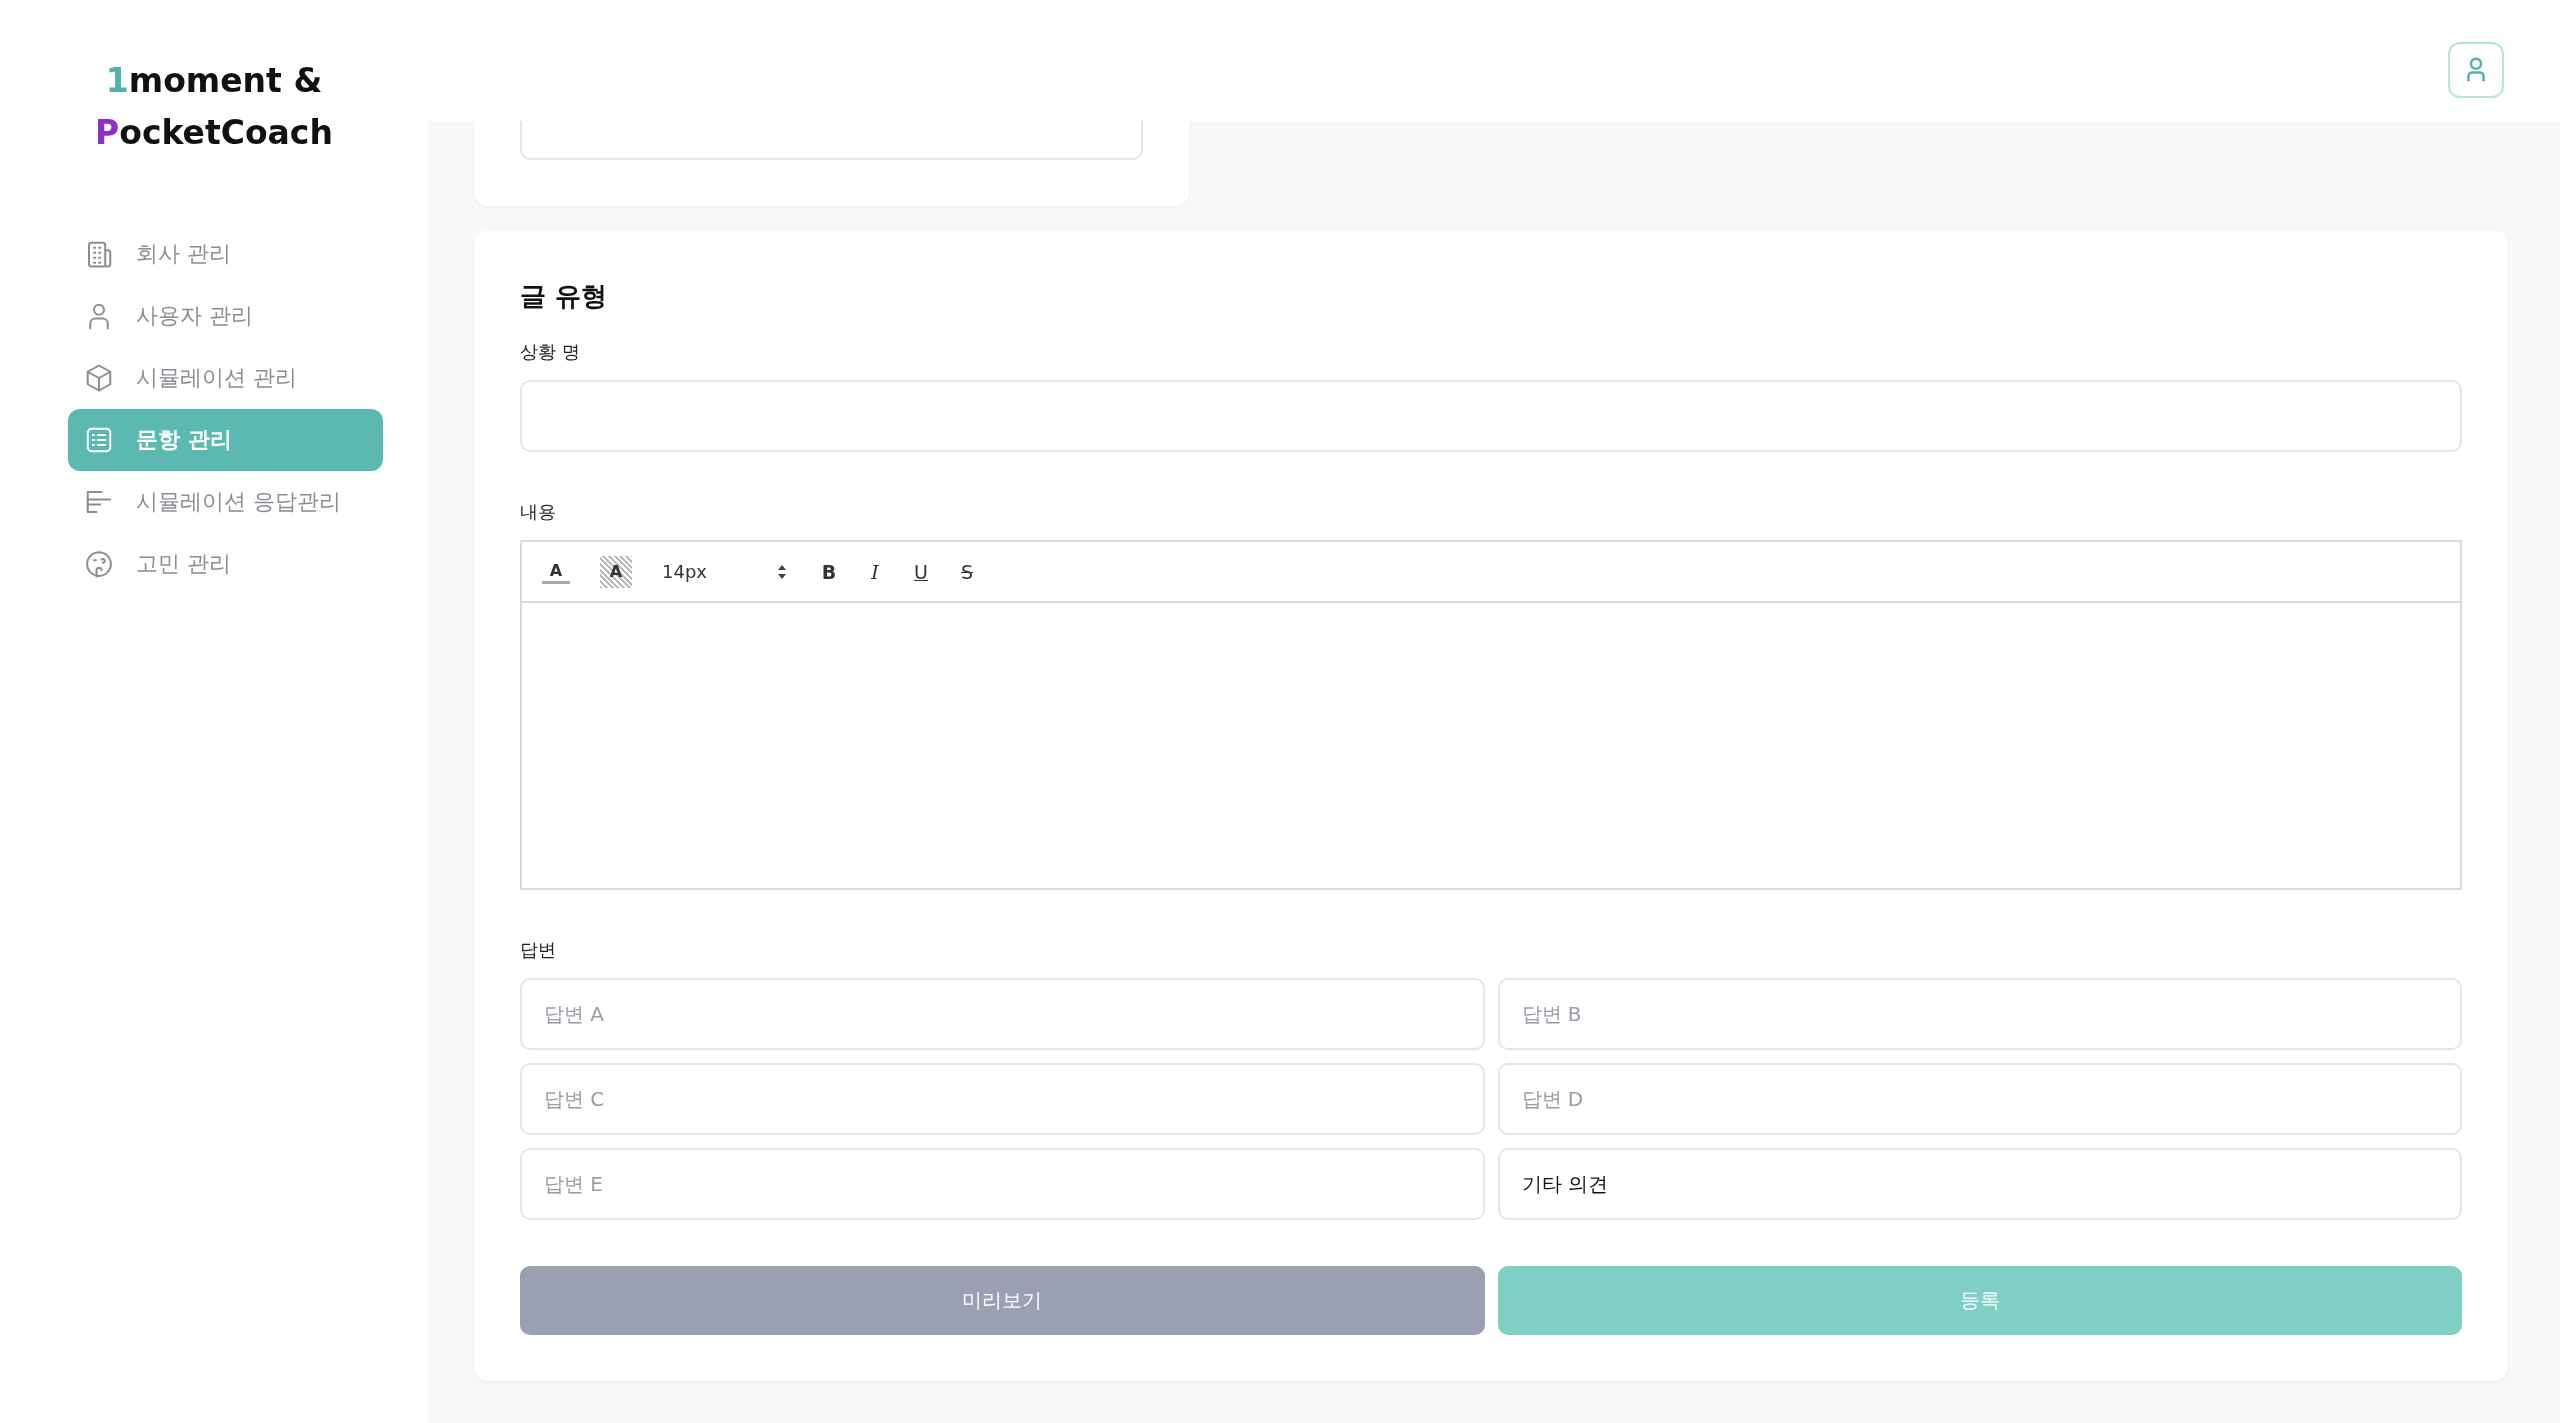 This screenshot has width=2560, height=1423. Describe the element at coordinates (921, 571) in the screenshot. I see `underline-button: U` at that location.